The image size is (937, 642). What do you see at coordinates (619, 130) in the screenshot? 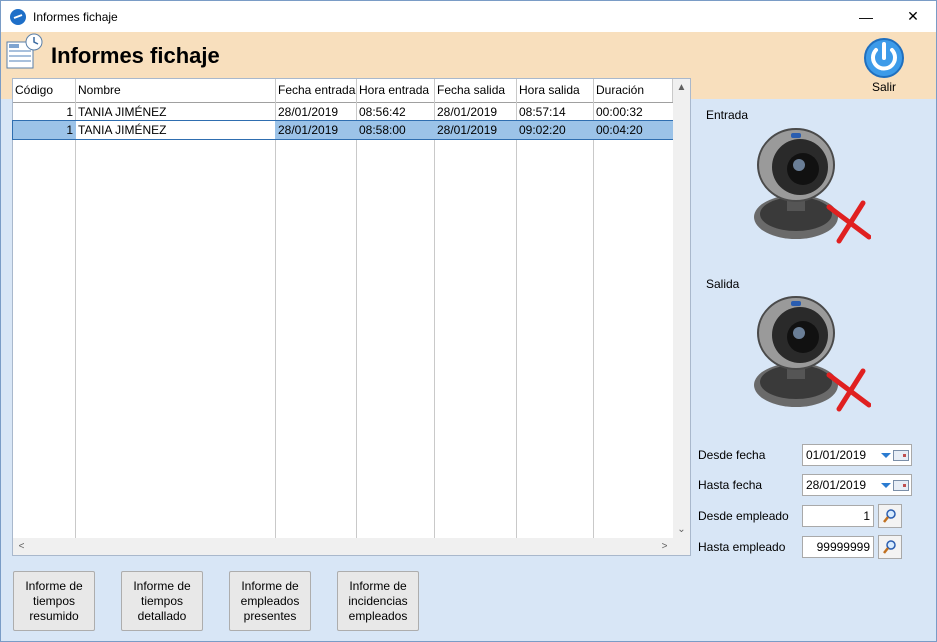
I see `cell-duracion: 00:04:20` at bounding box center [619, 130].